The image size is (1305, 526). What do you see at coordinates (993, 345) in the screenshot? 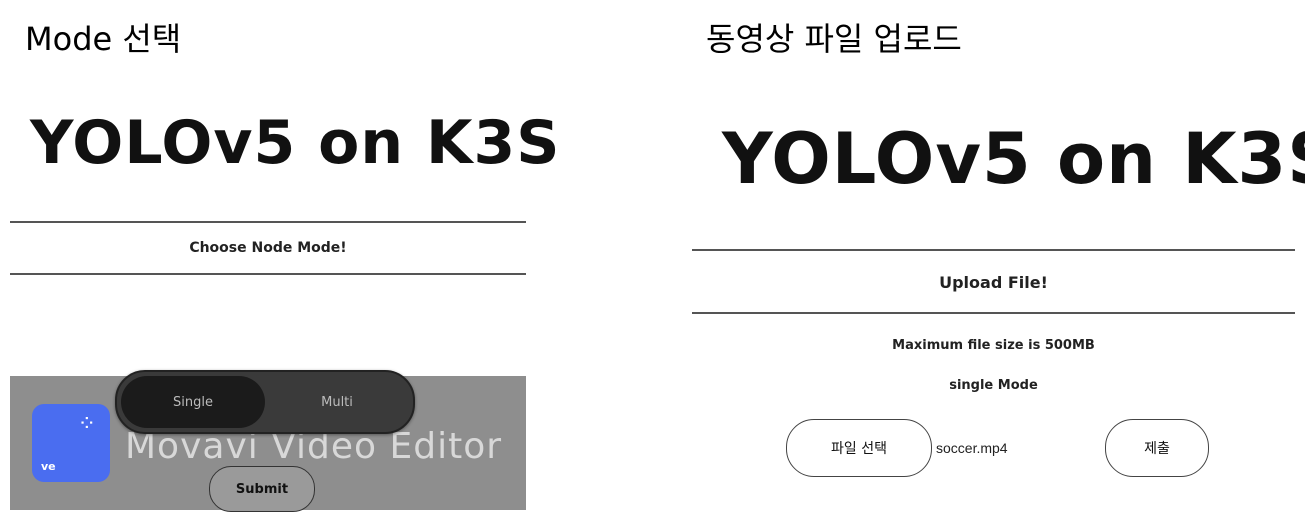
I see `max-file-size-note: Maximum file size is 500MB` at bounding box center [993, 345].